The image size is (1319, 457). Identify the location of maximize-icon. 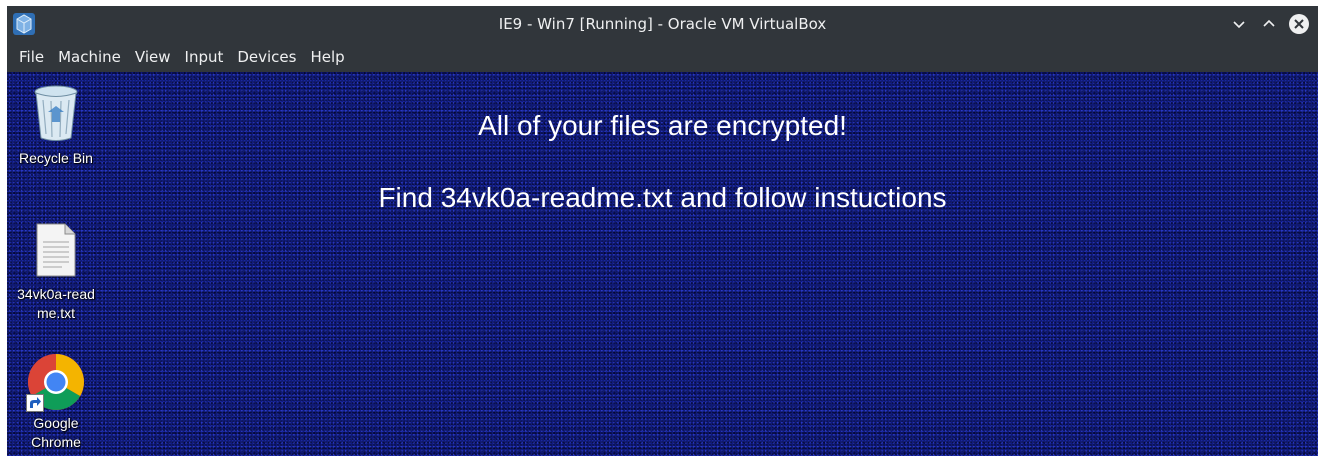
(1269, 24).